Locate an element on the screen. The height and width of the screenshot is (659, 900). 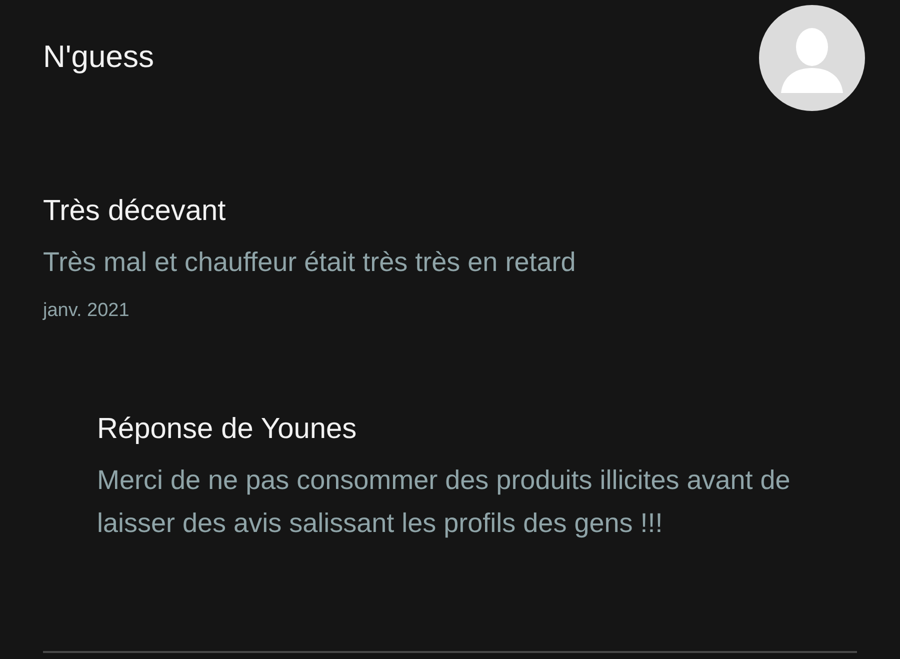
reply-text: Merci de ne pas consommer des produits illicites avant de laisser des avis salissant les profils des gens !!! is located at coordinates (444, 502).